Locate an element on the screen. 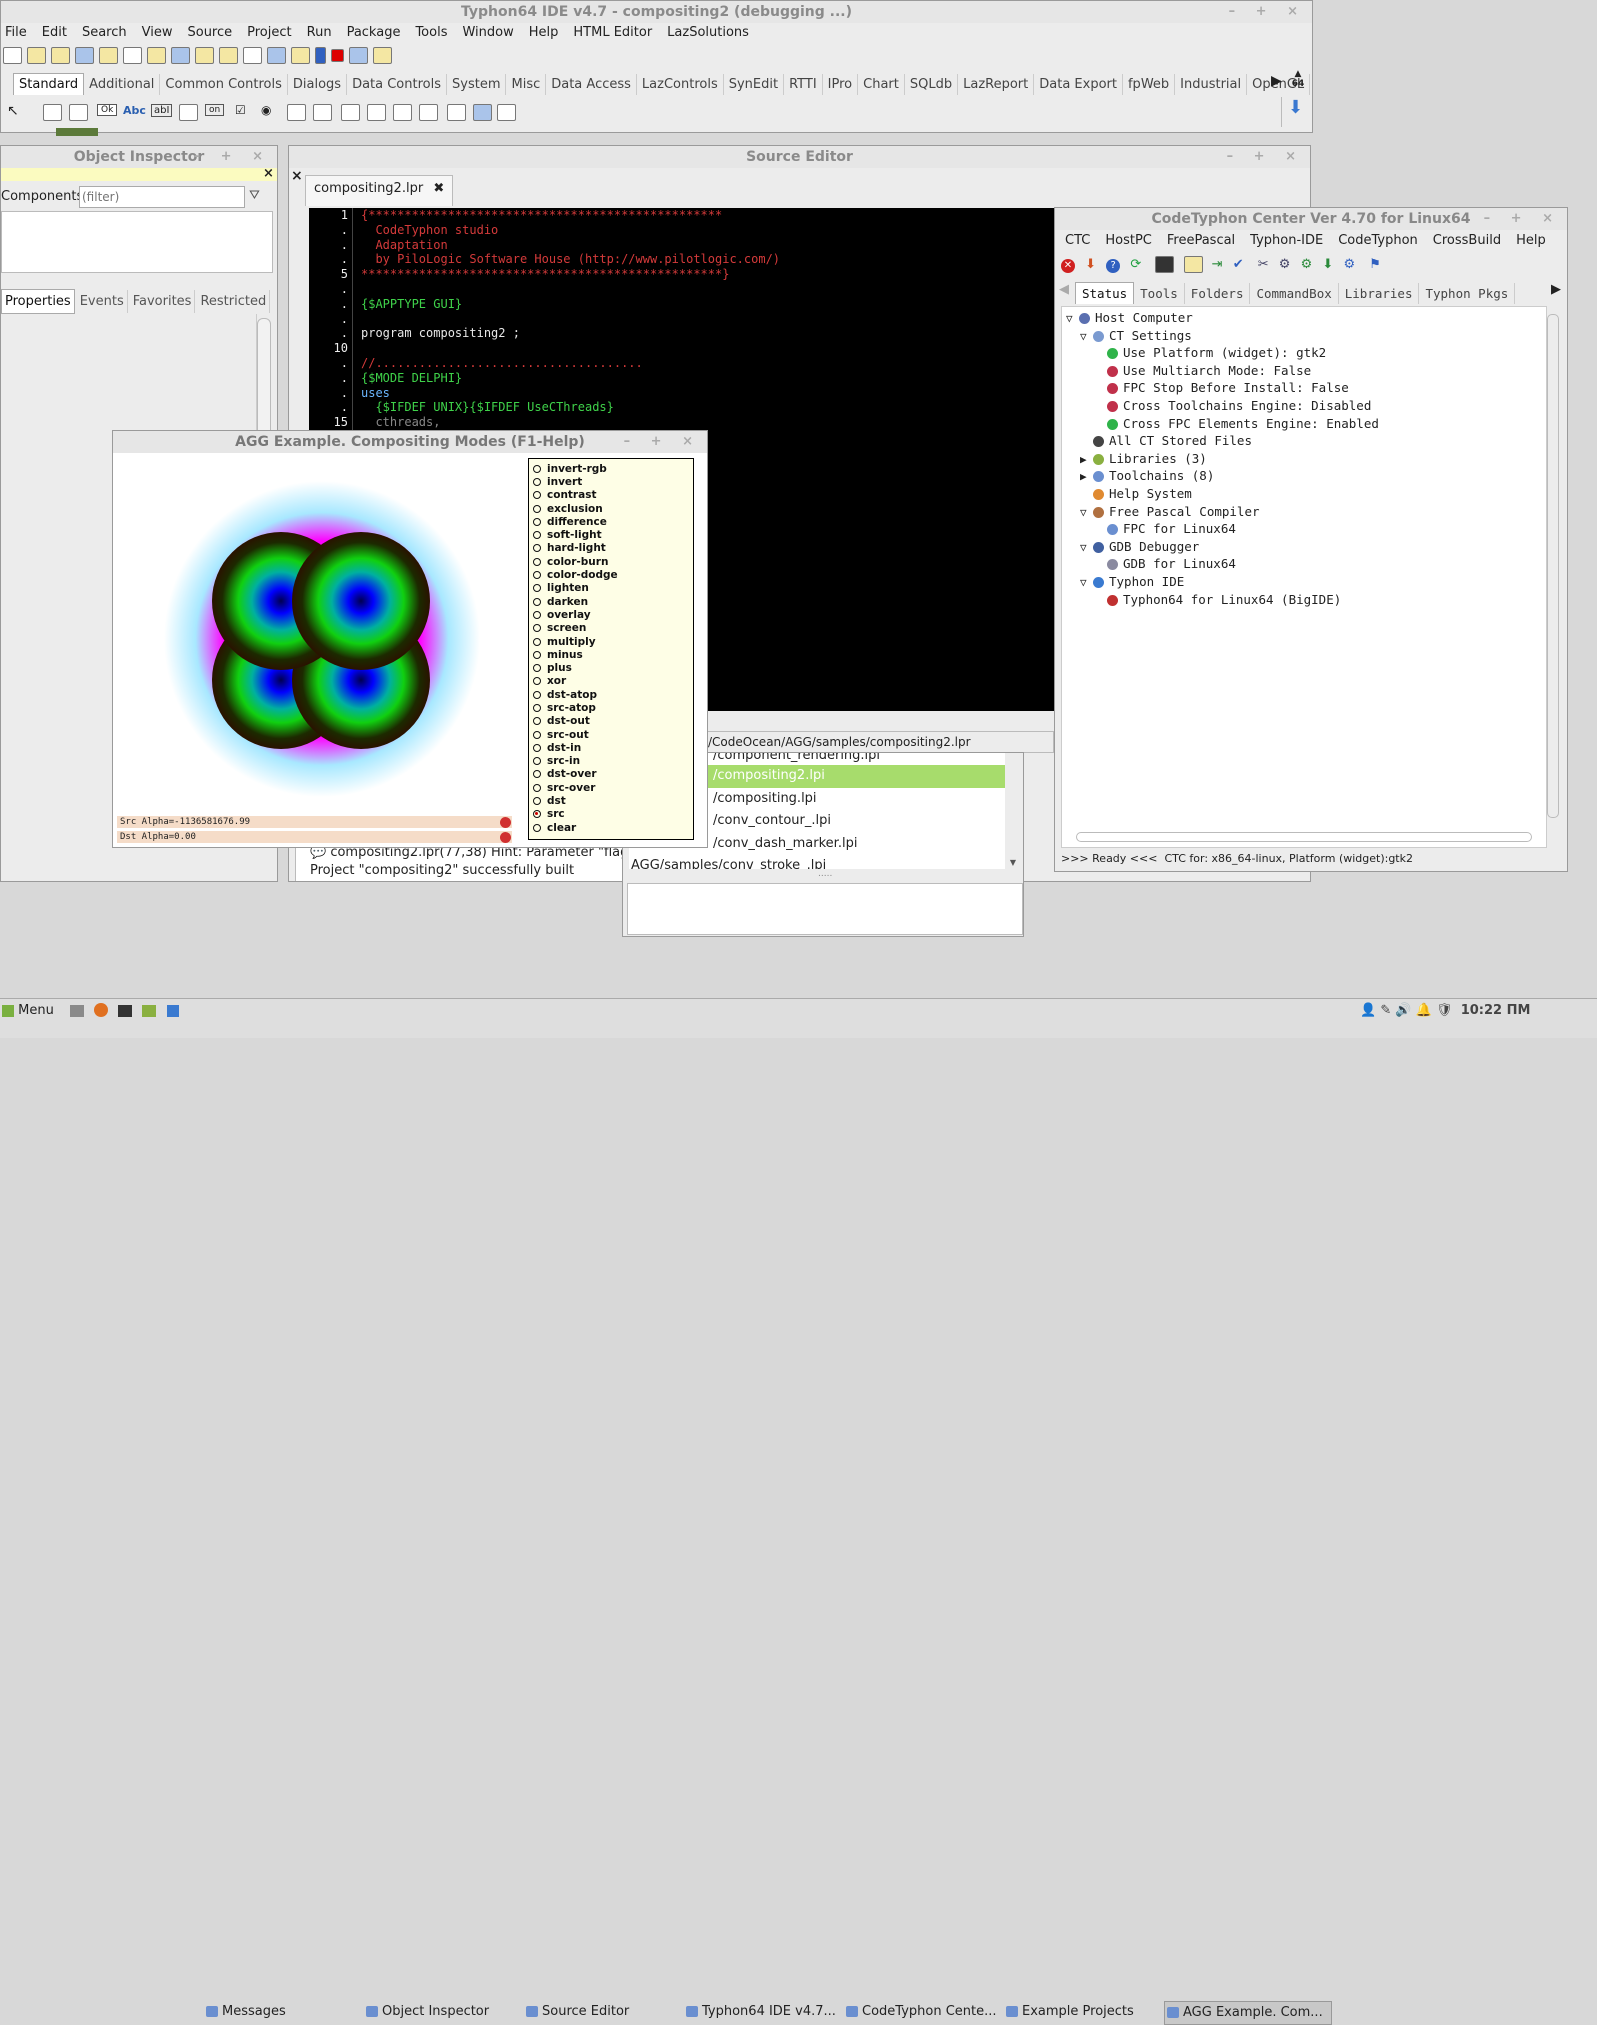  ctc-tabs-scroll-left: ◀ is located at coordinates (1064, 289).